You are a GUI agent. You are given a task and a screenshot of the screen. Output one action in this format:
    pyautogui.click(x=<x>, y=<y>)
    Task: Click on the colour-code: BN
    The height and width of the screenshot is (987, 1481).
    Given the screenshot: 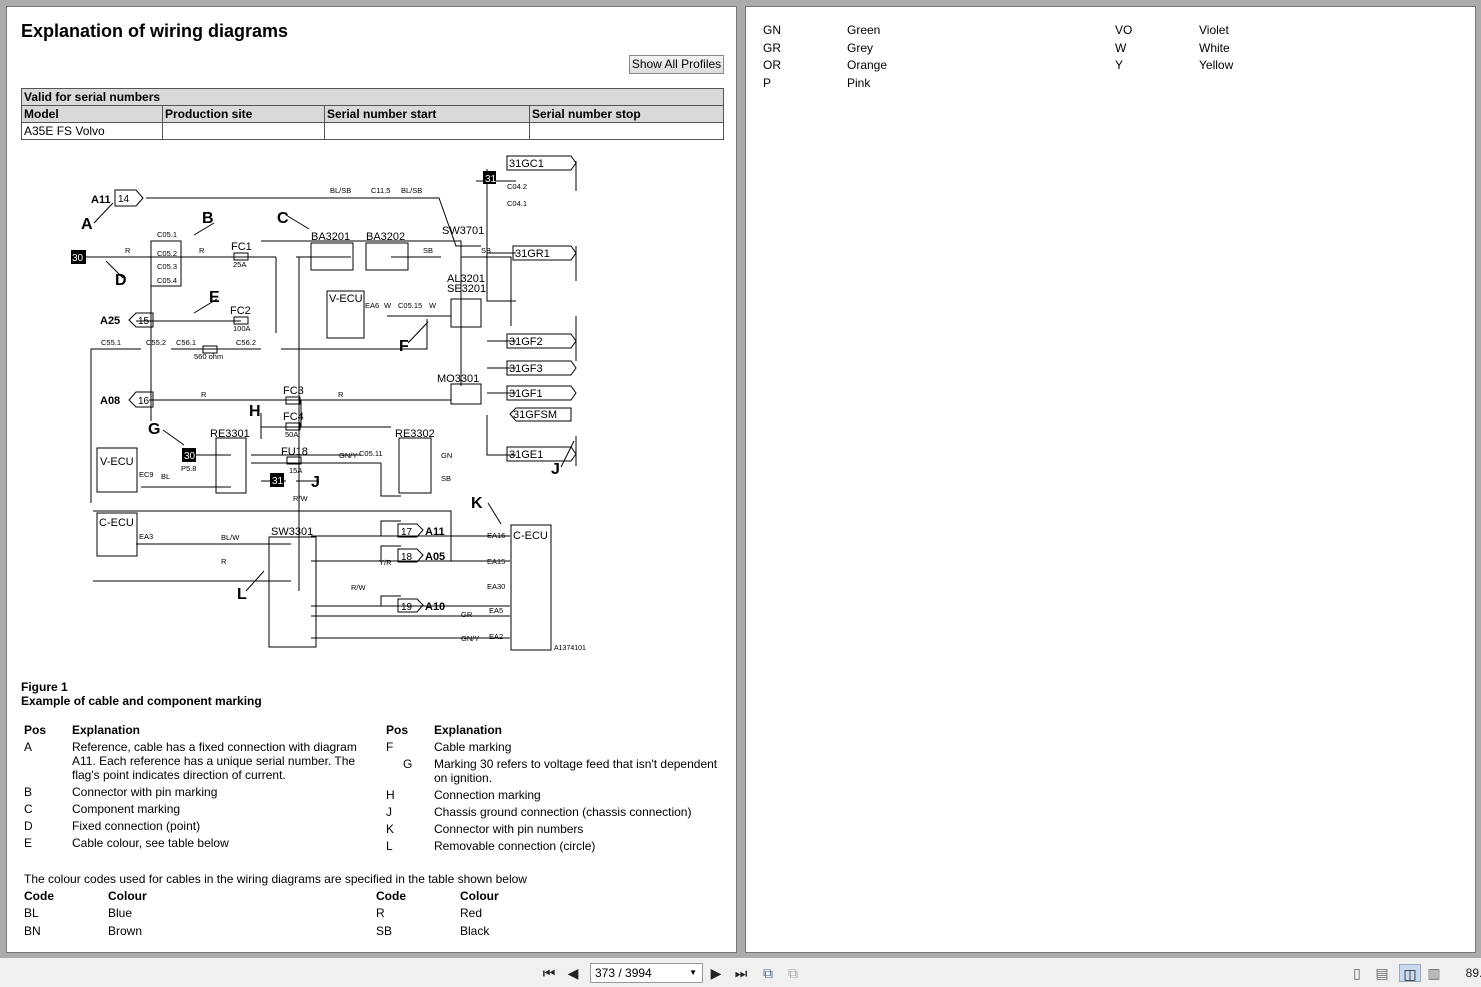 What is the action you would take?
    pyautogui.click(x=32, y=930)
    